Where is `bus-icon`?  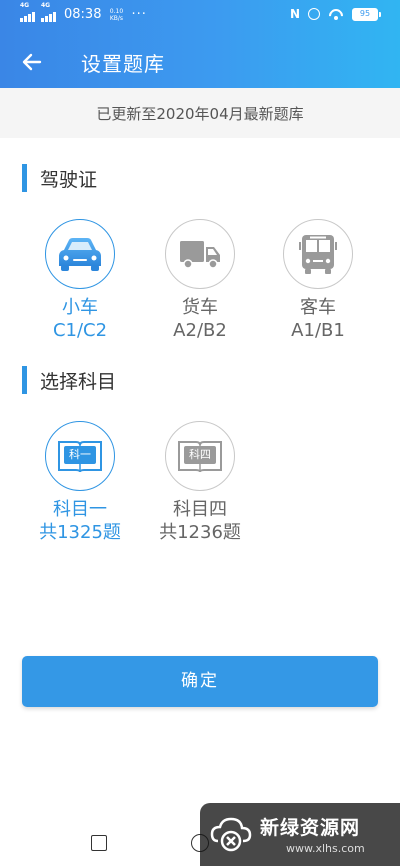 bus-icon is located at coordinates (318, 254).